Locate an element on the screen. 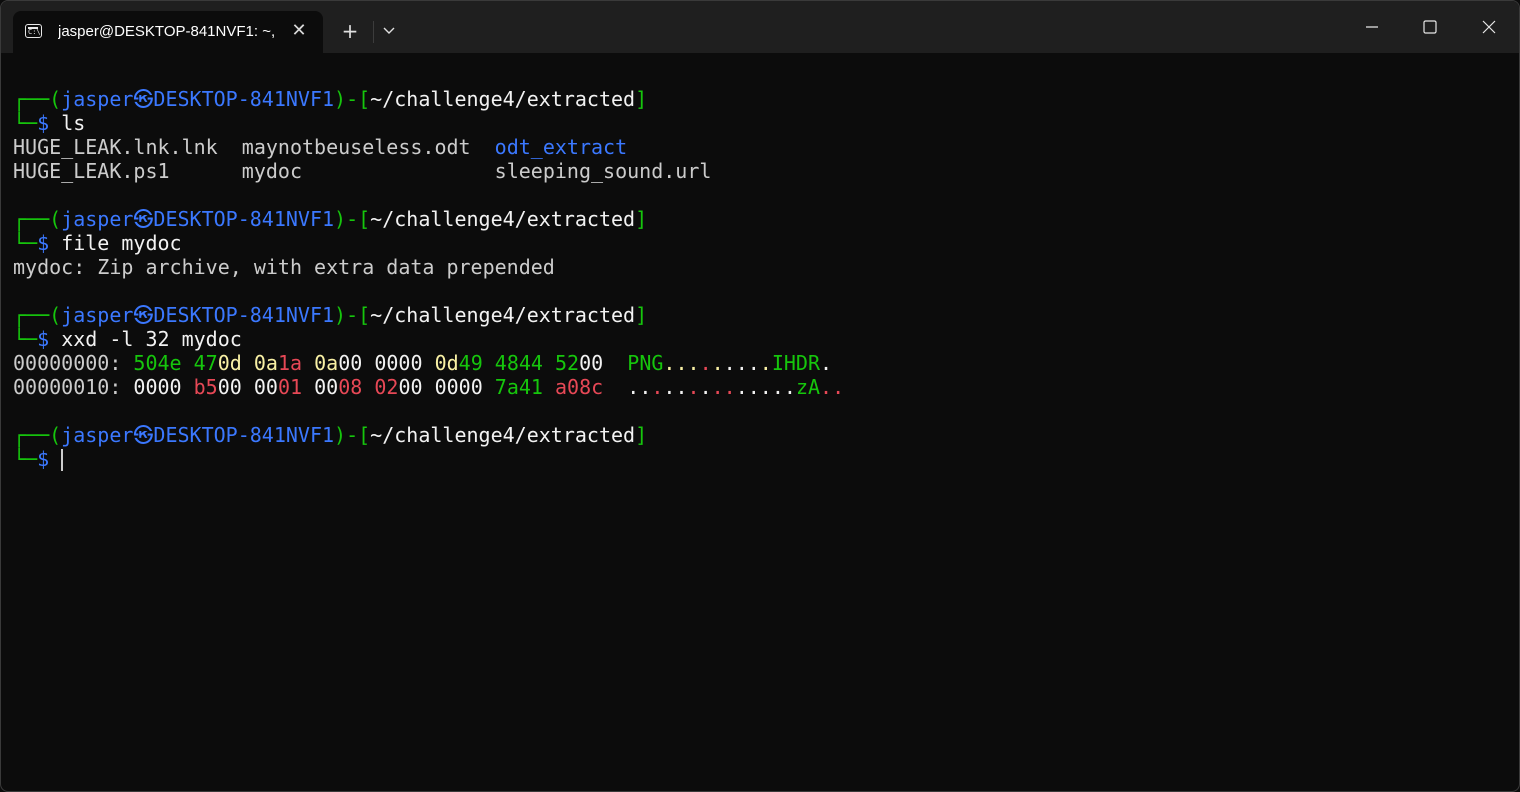 The image size is (1520, 792). terminal-icon-glyph: C:\ is located at coordinates (34, 32).